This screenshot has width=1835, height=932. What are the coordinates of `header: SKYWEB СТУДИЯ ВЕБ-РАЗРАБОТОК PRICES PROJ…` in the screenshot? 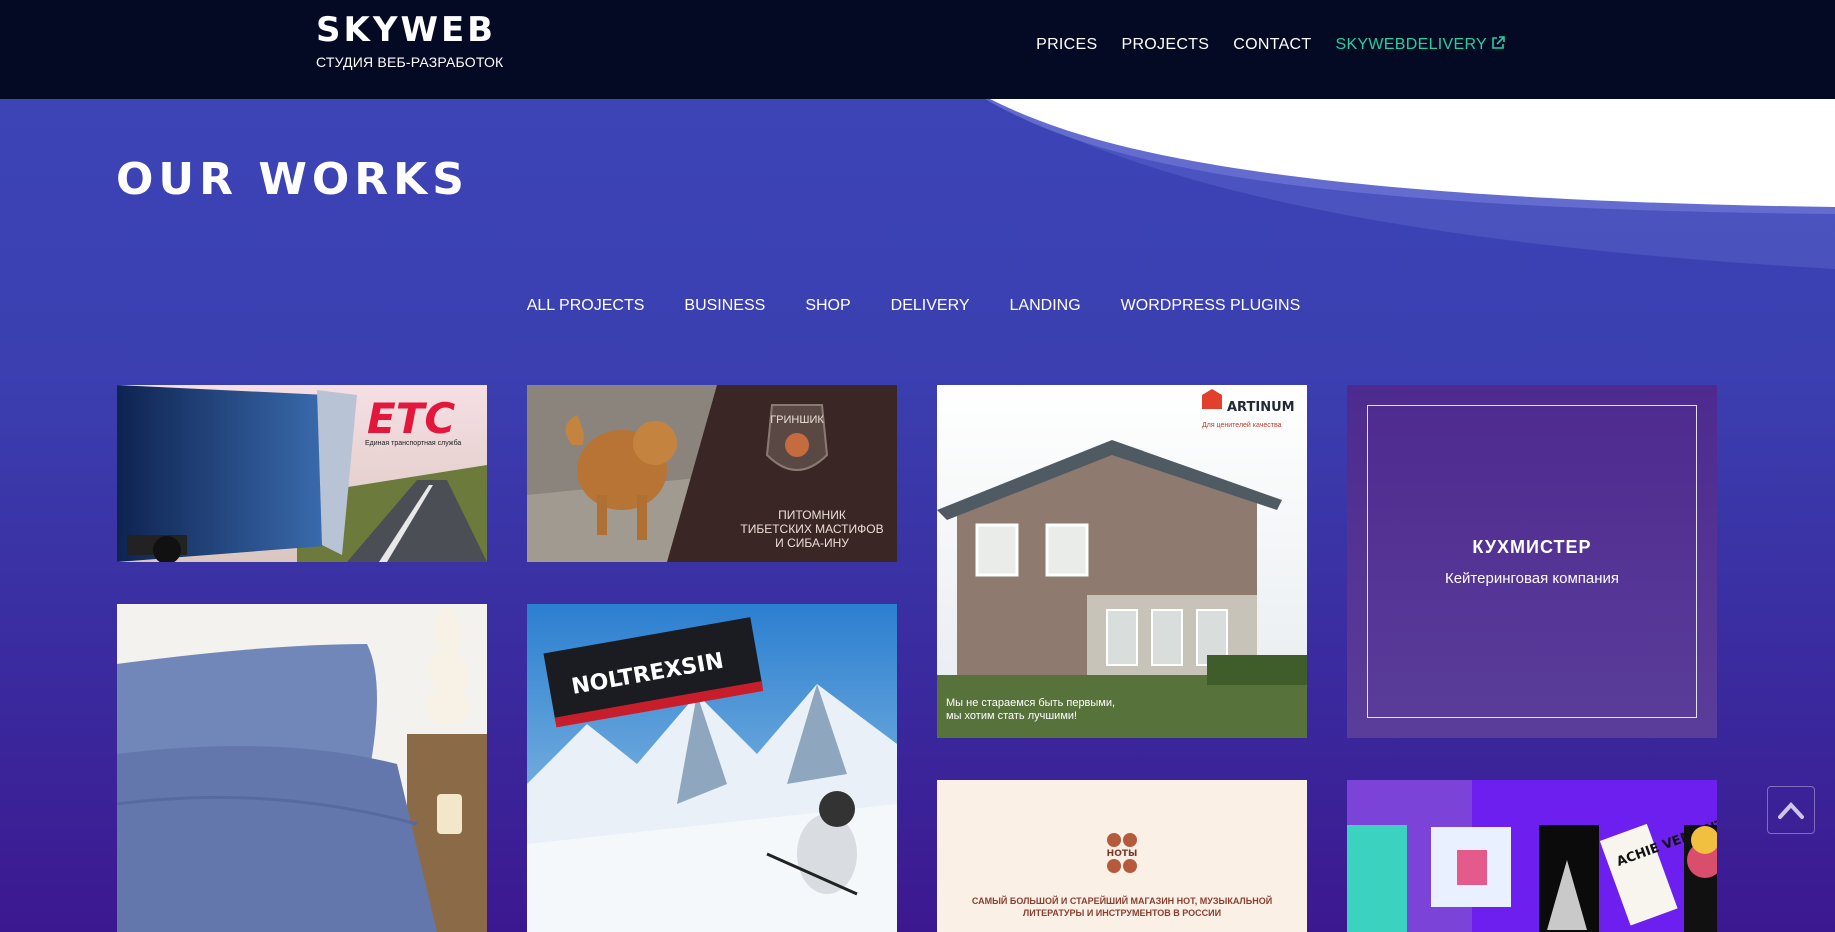 It's located at (917, 49).